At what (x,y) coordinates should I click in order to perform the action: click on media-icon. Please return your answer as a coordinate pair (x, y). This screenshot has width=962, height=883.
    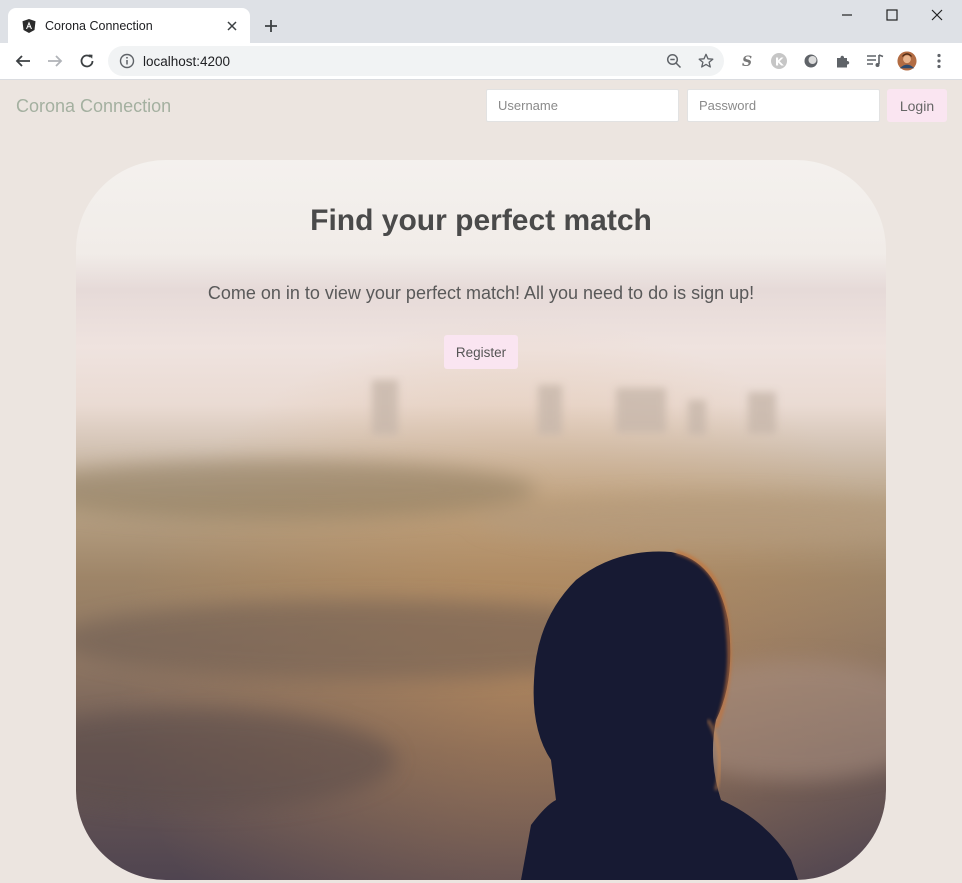
    Looking at the image, I should click on (875, 61).